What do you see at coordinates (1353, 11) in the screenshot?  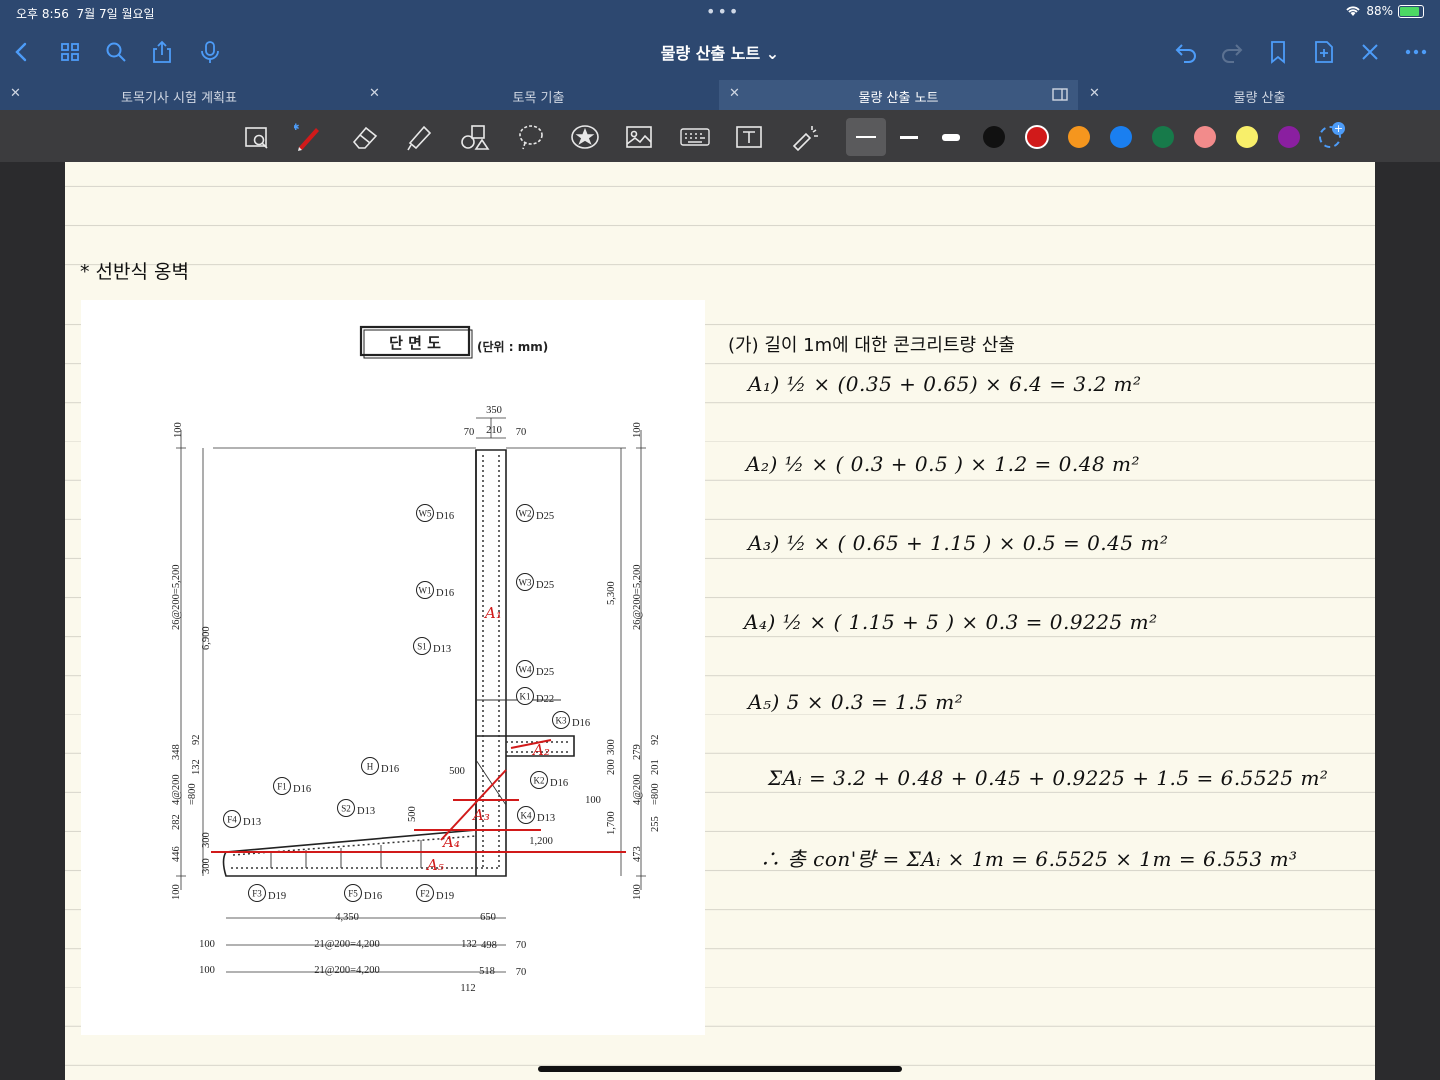 I see `wifi-icon` at bounding box center [1353, 11].